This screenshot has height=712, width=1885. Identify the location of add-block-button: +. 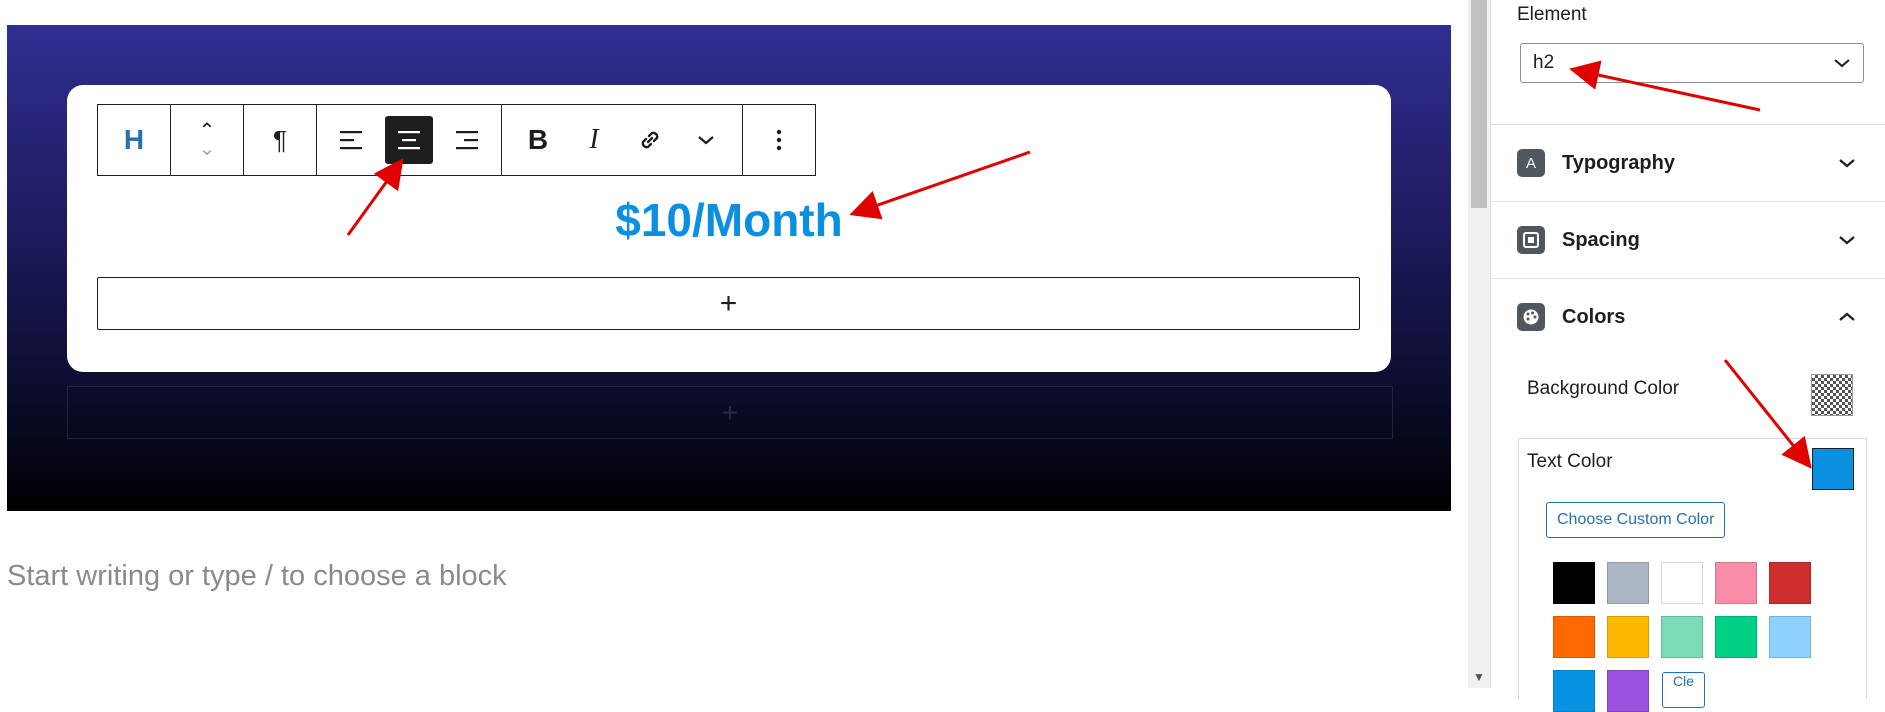
(728, 303).